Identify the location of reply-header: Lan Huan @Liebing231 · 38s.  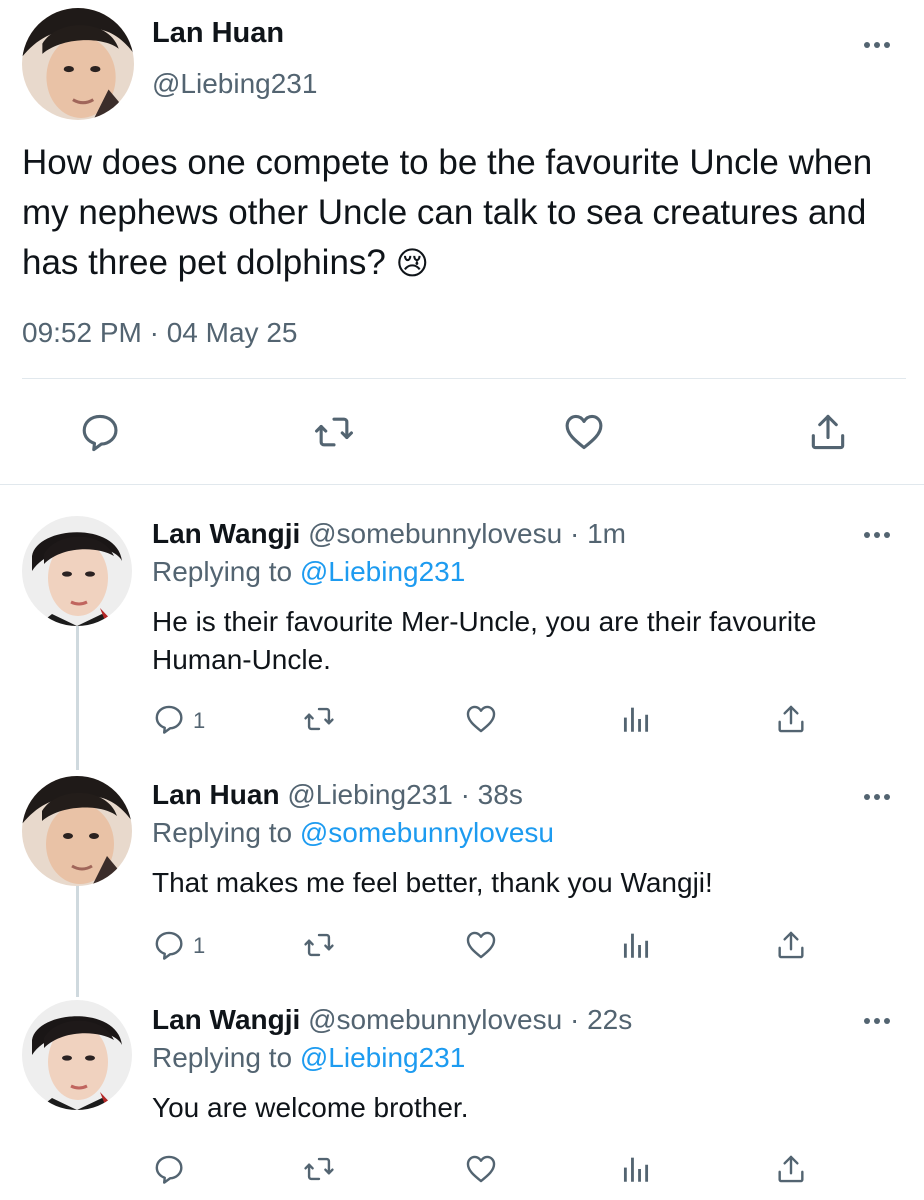
(337, 795).